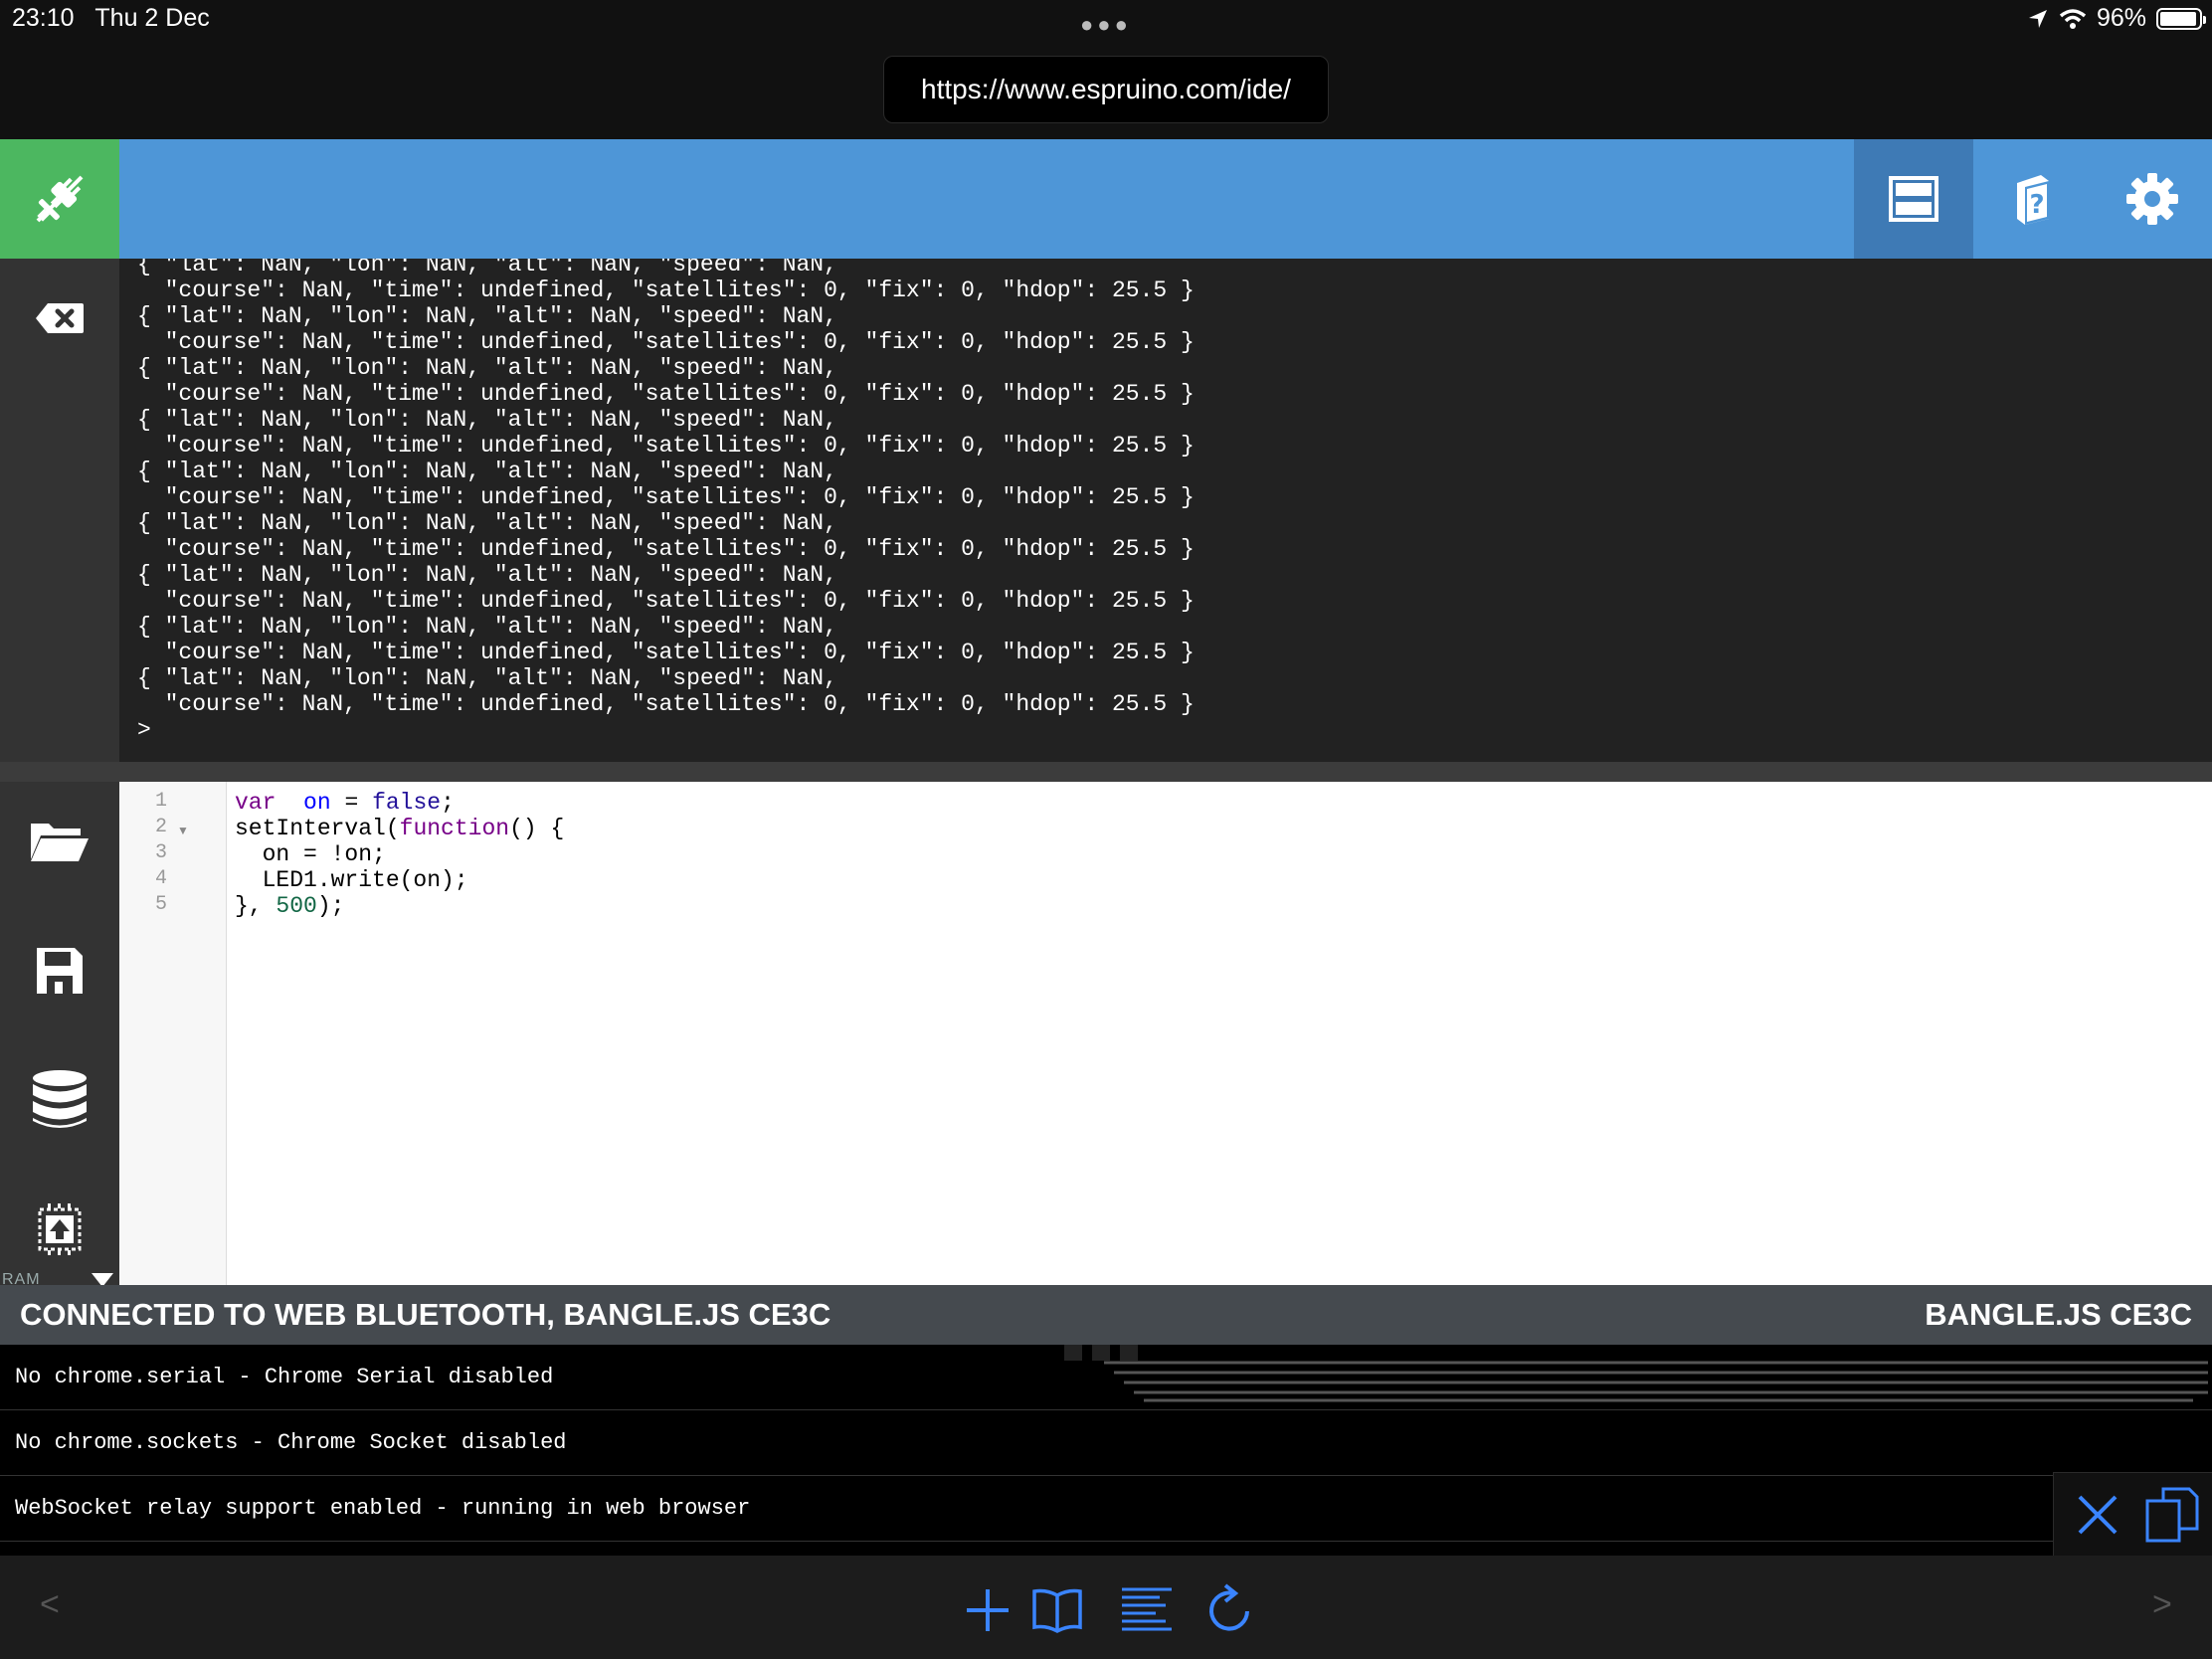 The image size is (2212, 1659). What do you see at coordinates (317, 828) in the screenshot?
I see `code-call: setInterval(` at bounding box center [317, 828].